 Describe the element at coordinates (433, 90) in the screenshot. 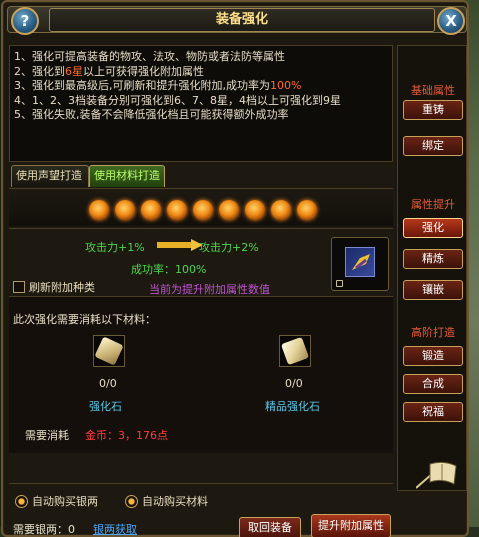

I see `sidebar-header-basic: 基础属性` at that location.